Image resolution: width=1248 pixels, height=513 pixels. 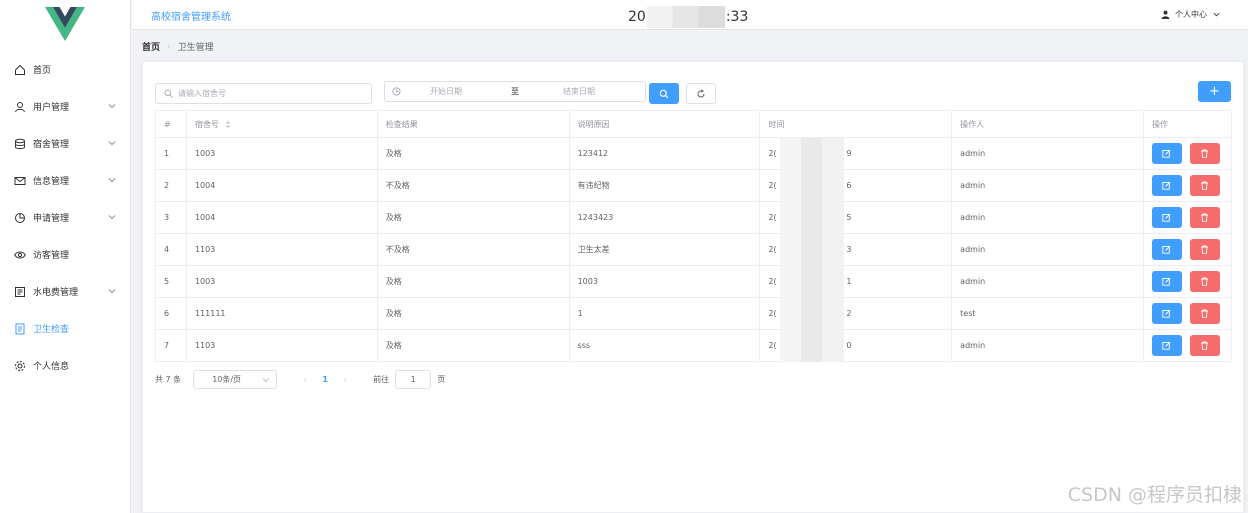 What do you see at coordinates (168, 379) in the screenshot?
I see `pagination-total: 共 7 条` at bounding box center [168, 379].